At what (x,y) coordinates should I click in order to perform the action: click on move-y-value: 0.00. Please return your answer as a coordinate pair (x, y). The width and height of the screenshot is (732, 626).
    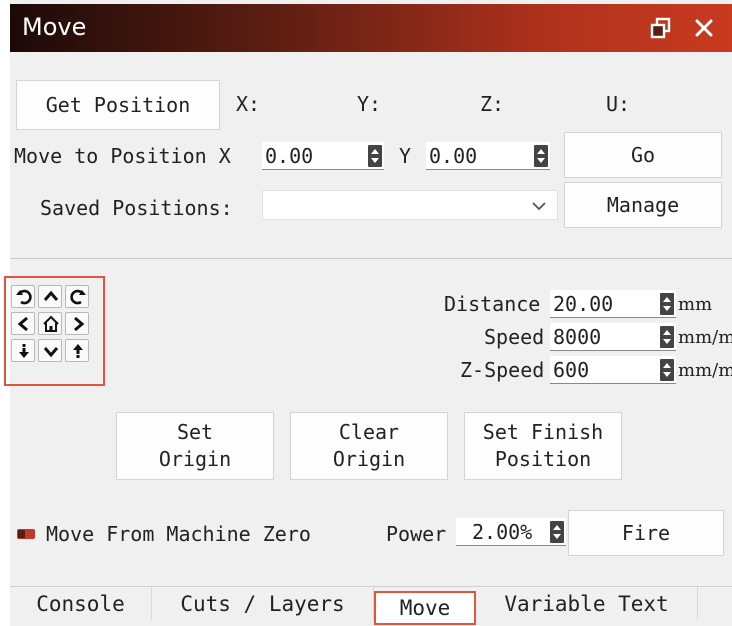
    Looking at the image, I should click on (453, 156).